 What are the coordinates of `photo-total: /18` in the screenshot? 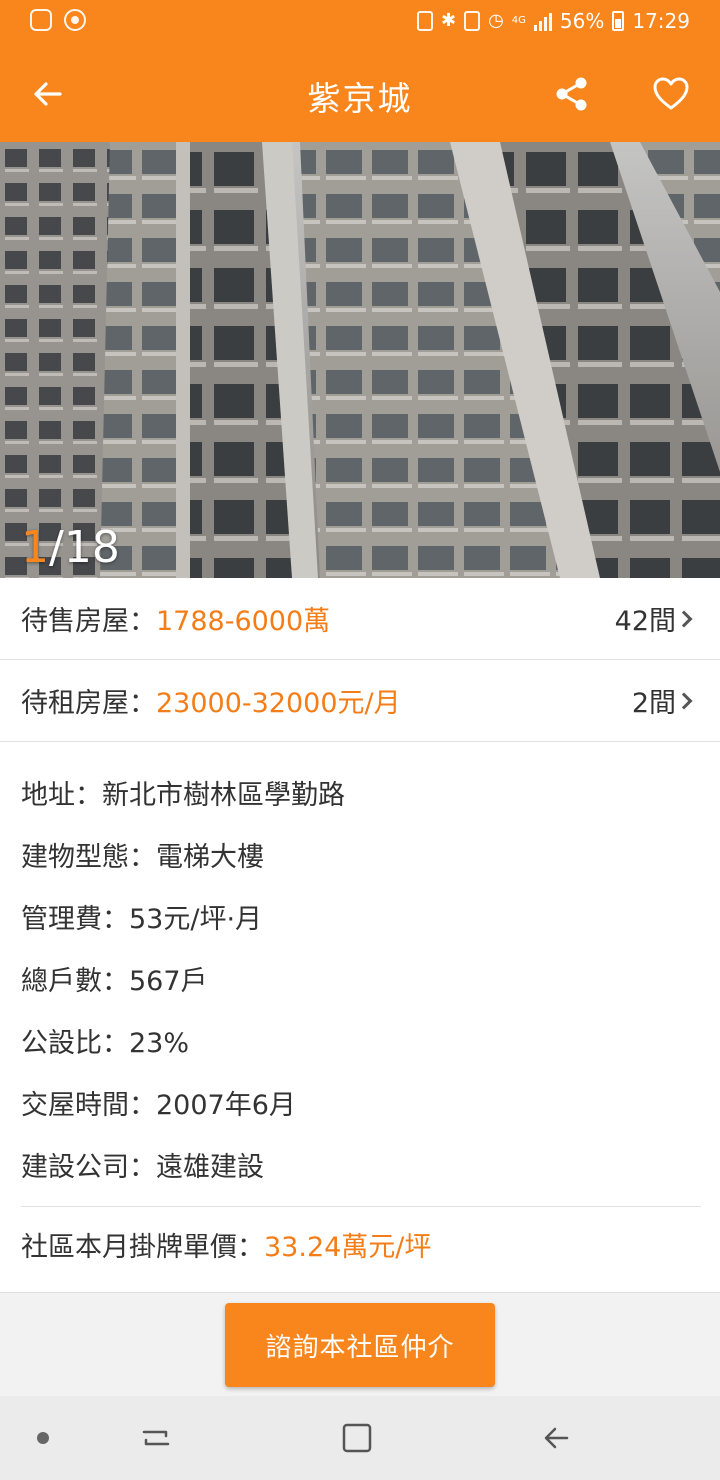 It's located at (84, 547).